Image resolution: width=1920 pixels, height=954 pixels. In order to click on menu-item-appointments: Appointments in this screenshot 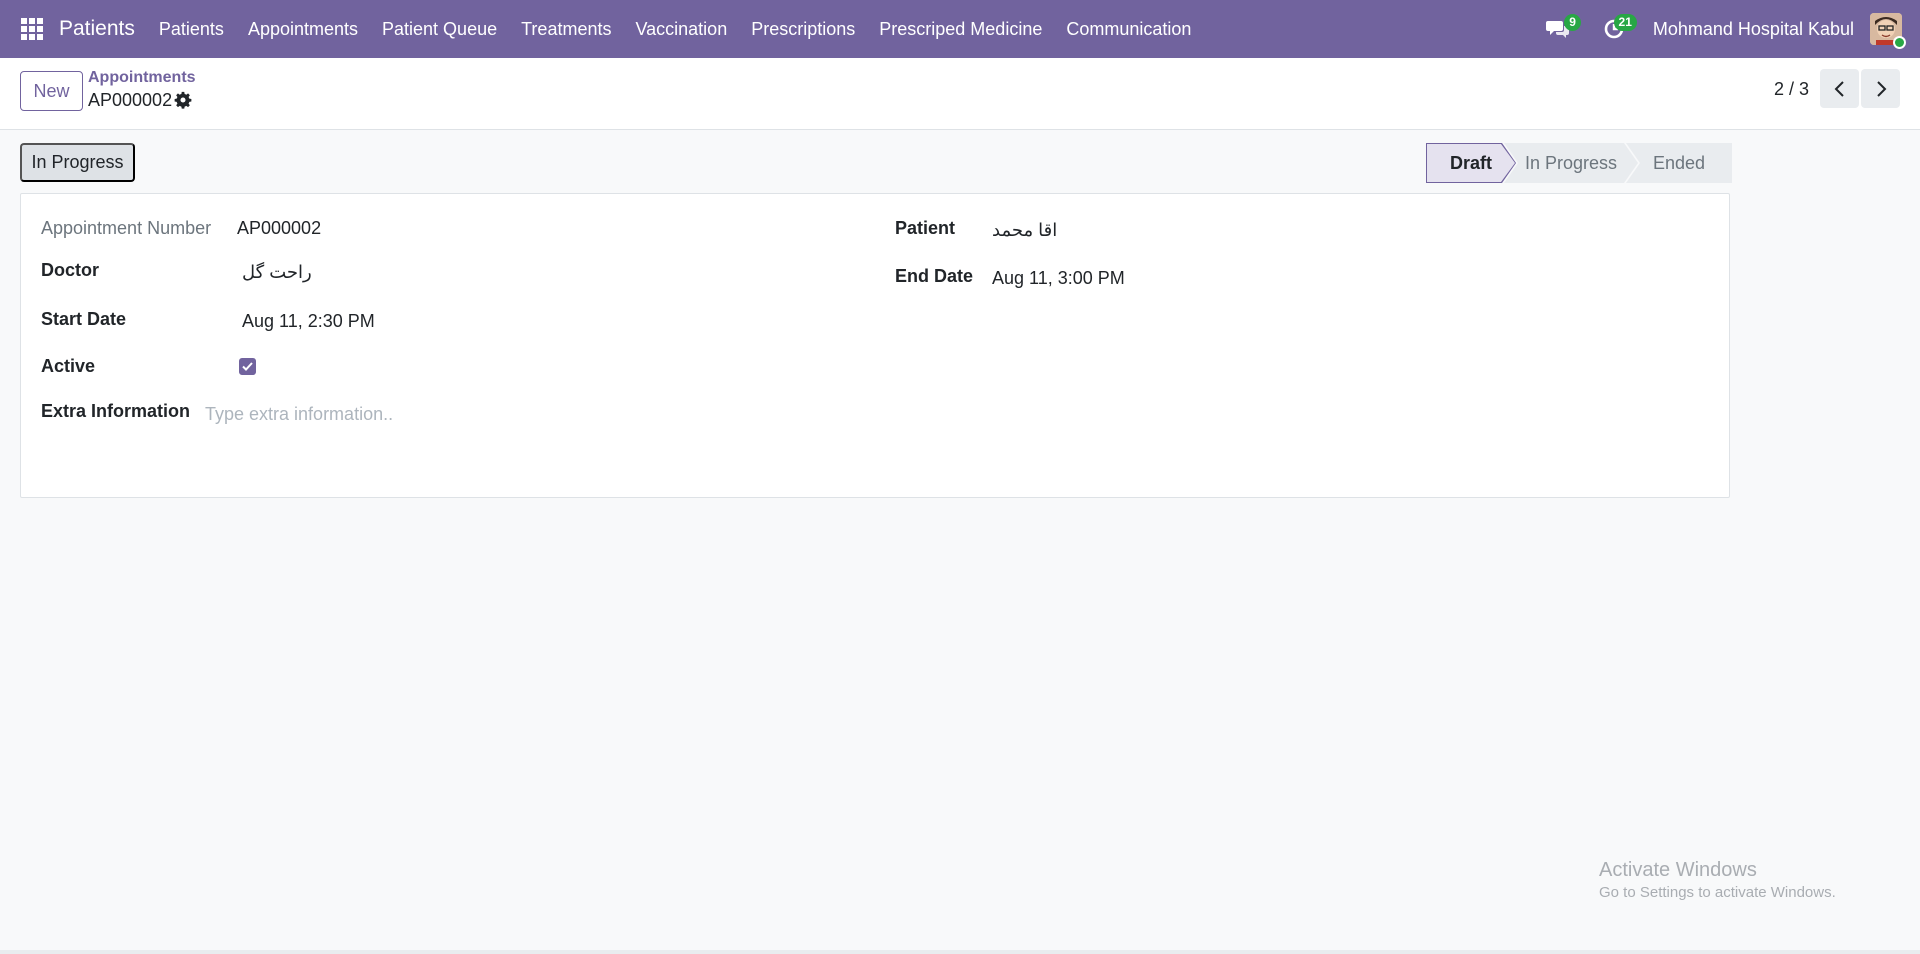, I will do `click(303, 29)`.